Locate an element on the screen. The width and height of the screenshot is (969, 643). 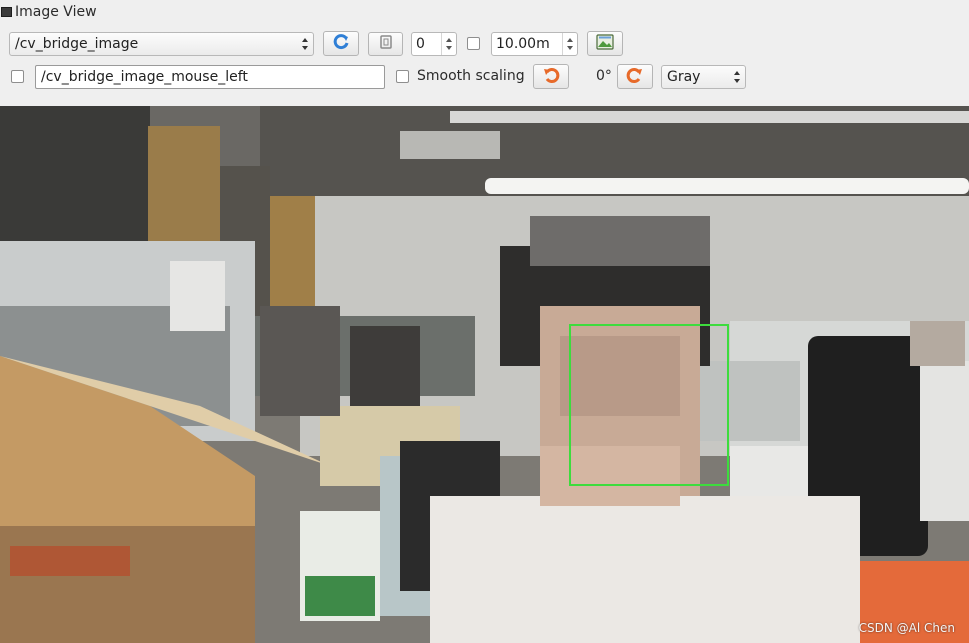
rotate-left-icon is located at coordinates (551, 77).